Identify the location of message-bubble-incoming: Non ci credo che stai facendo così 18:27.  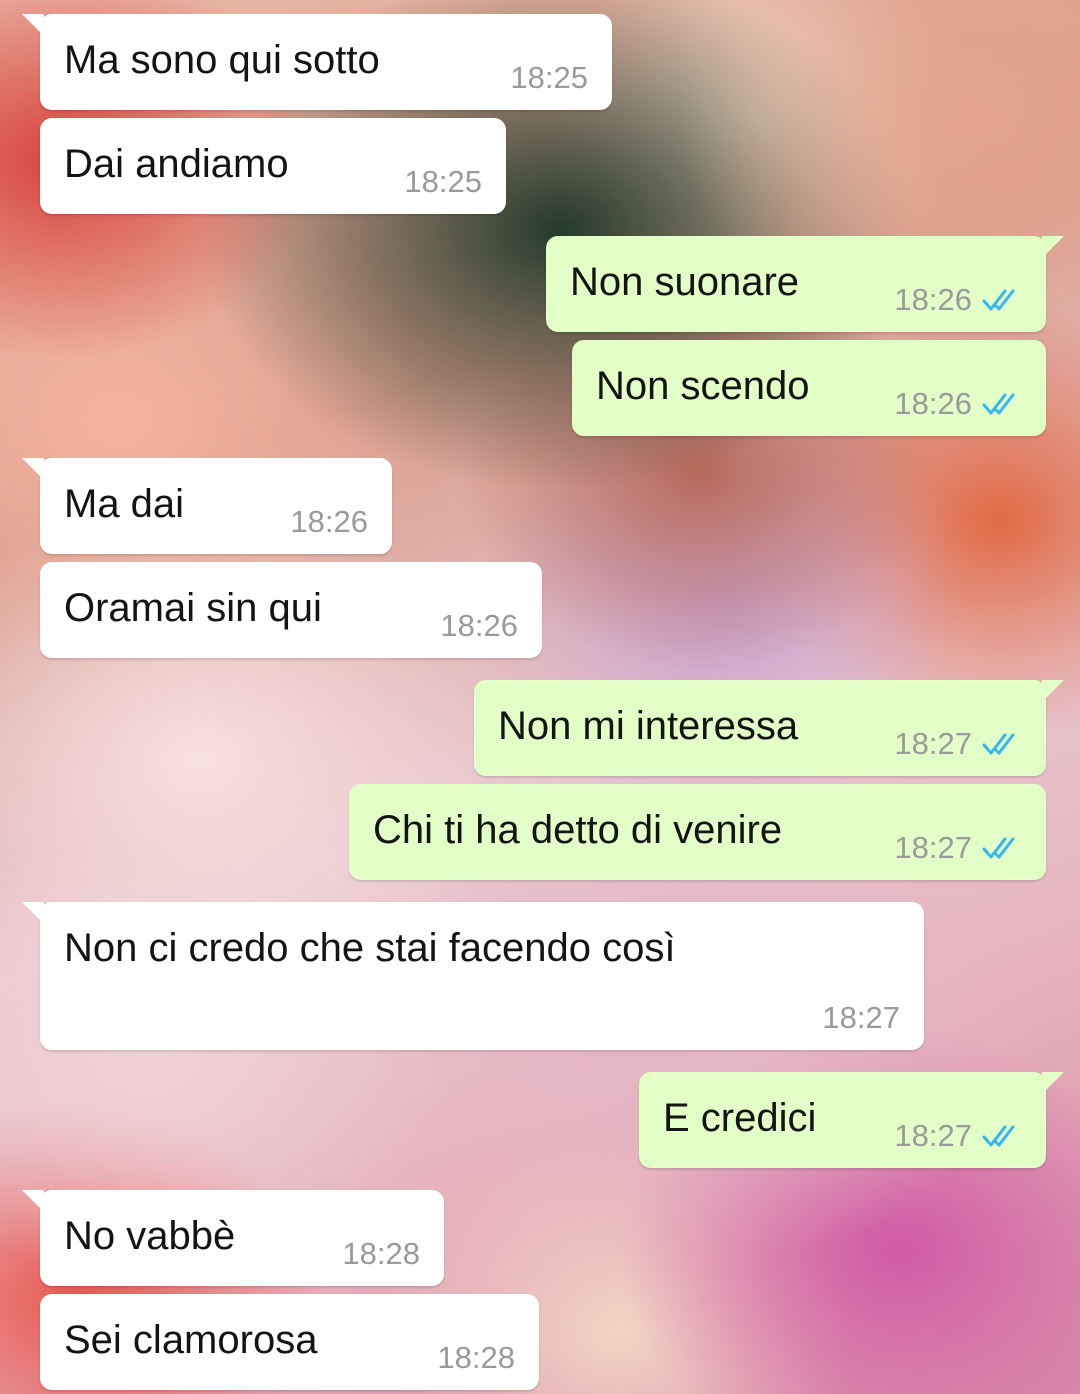
(473, 976).